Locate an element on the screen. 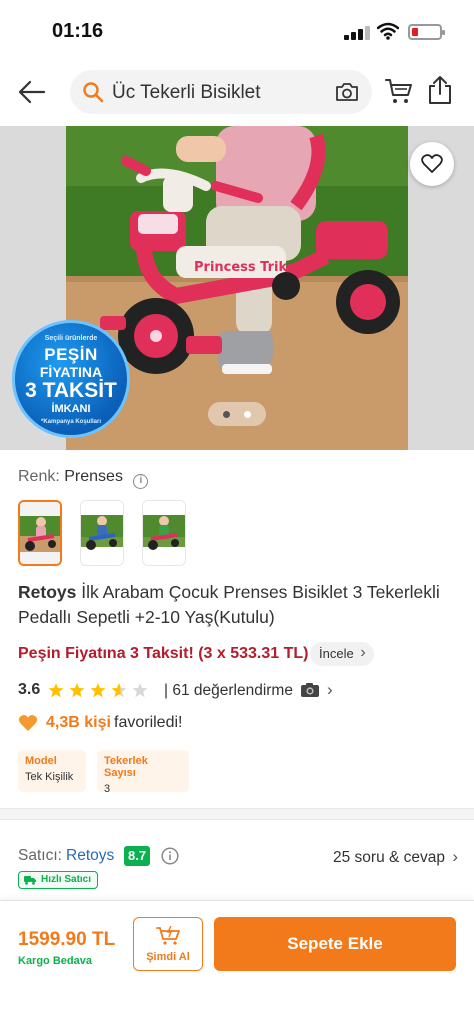  color-variant-label: Renk: Prenses i is located at coordinates (83, 478).